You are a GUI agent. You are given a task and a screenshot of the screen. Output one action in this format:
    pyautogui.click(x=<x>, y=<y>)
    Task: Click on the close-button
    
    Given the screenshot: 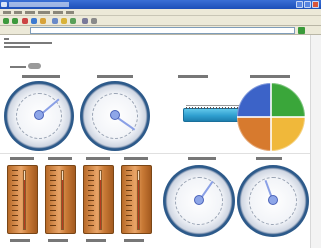 What is the action you would take?
    pyautogui.click(x=315, y=4)
    